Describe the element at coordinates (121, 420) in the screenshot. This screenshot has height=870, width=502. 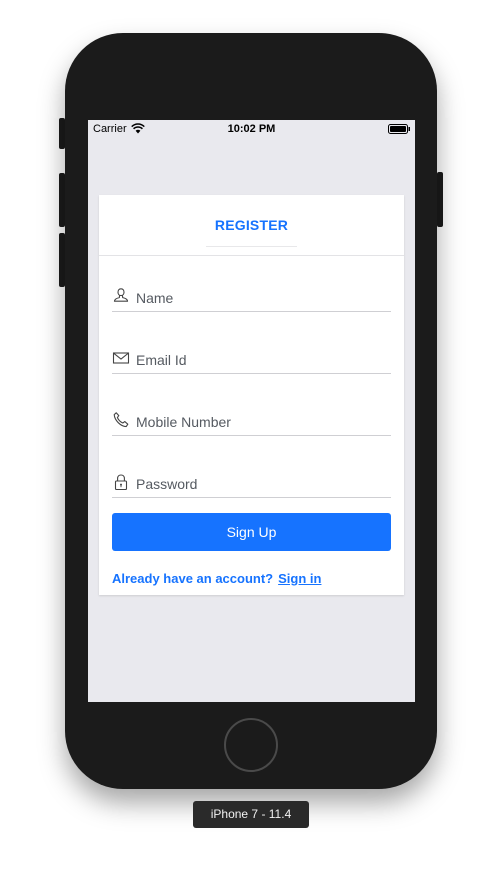
I see `phone-icon` at that location.